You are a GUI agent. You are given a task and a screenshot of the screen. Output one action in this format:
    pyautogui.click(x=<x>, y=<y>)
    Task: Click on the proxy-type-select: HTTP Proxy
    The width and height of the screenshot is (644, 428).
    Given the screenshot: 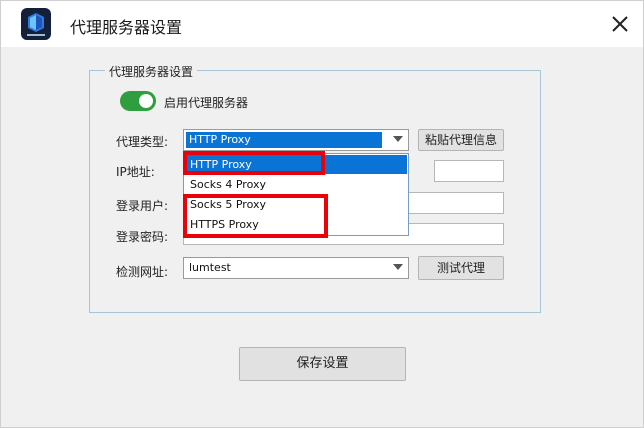 What is the action you would take?
    pyautogui.click(x=296, y=140)
    